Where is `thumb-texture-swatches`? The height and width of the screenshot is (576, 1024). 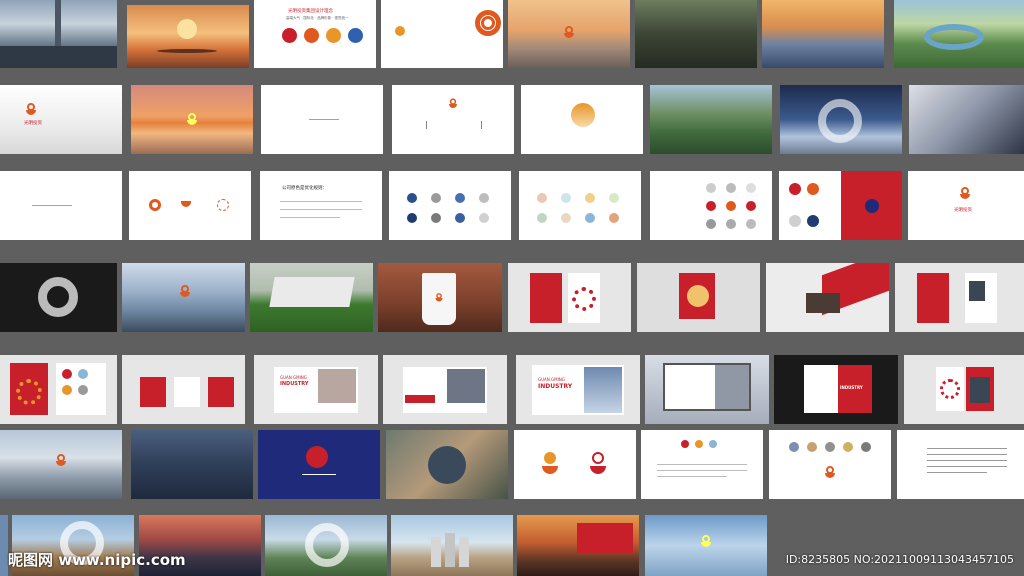 thumb-texture-swatches is located at coordinates (450, 205).